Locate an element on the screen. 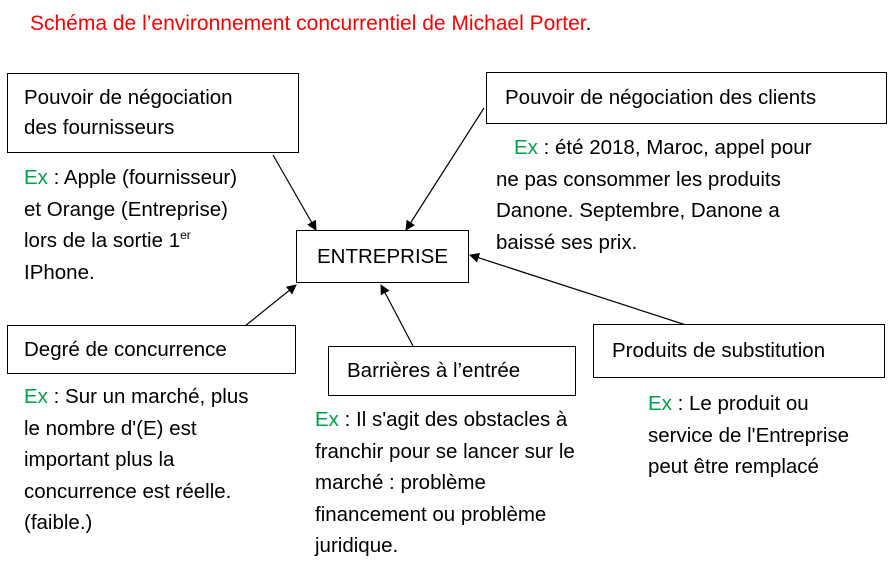 The width and height of the screenshot is (889, 574). barriers-note-line4: financement ou problème is located at coordinates (431, 514).